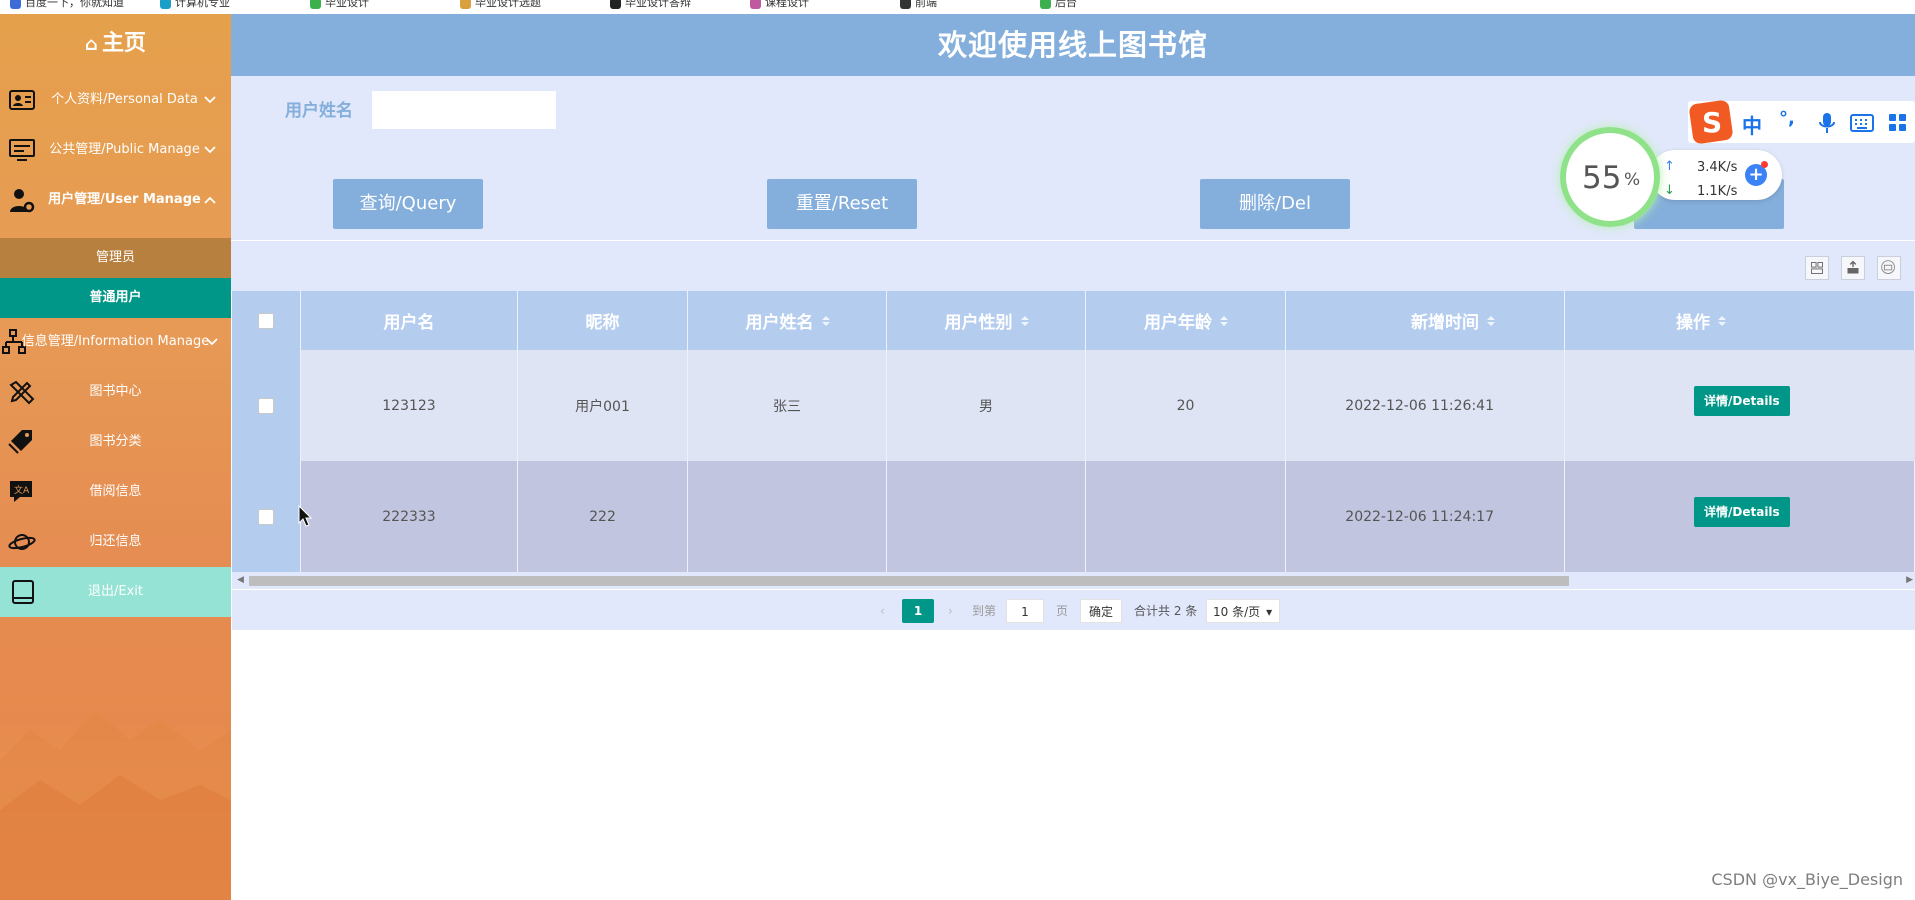 The height and width of the screenshot is (900, 1915). What do you see at coordinates (22, 150) in the screenshot?
I see `monitor-icon` at bounding box center [22, 150].